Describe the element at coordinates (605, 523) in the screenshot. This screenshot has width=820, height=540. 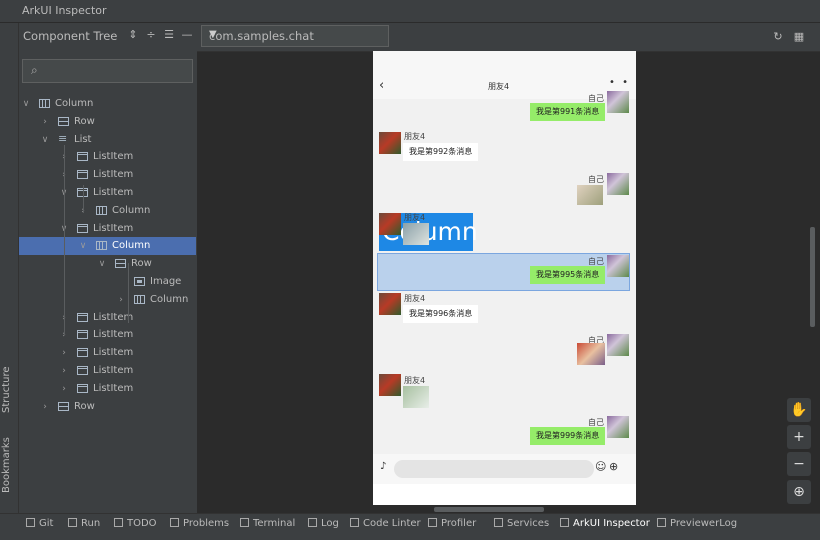
I see `tab-arkui-inspector: ArkUI Inspector` at that location.